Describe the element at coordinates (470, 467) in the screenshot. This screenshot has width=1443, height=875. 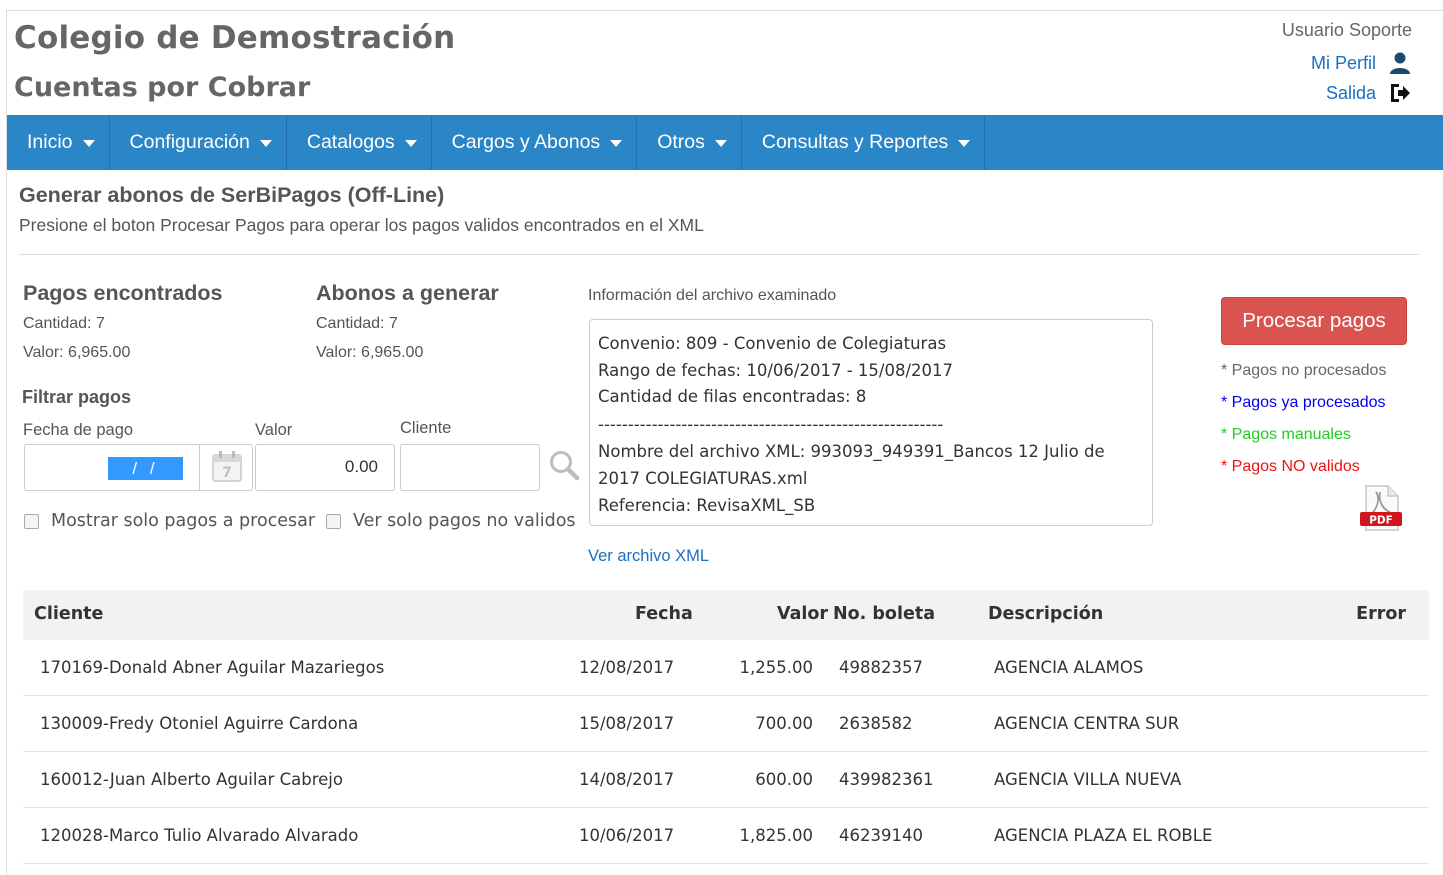
I see `client-input` at that location.